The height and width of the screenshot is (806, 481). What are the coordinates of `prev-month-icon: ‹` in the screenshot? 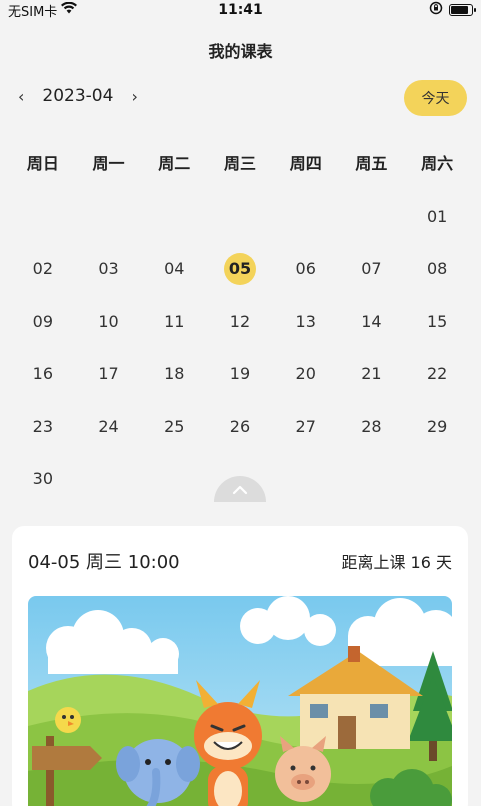 It's located at (21, 96).